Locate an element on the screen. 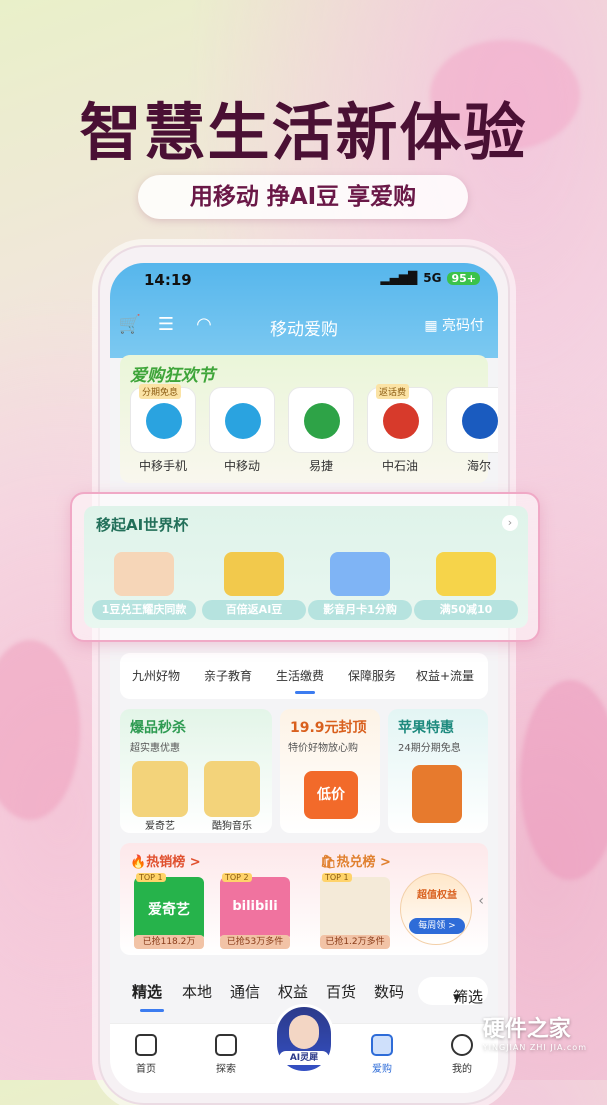  tab-local: 本地 is located at coordinates (197, 991).